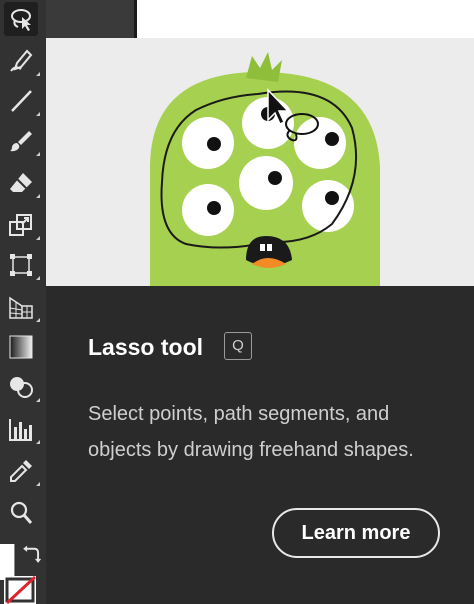 The height and width of the screenshot is (604, 474). I want to click on free-transform-icon, so click(21, 265).